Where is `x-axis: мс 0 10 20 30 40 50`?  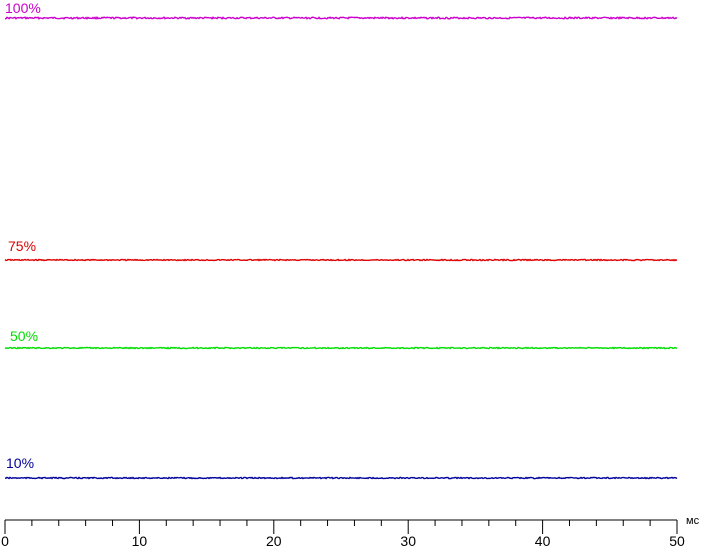
x-axis: мс 0 10 20 30 40 50 is located at coordinates (350, 531).